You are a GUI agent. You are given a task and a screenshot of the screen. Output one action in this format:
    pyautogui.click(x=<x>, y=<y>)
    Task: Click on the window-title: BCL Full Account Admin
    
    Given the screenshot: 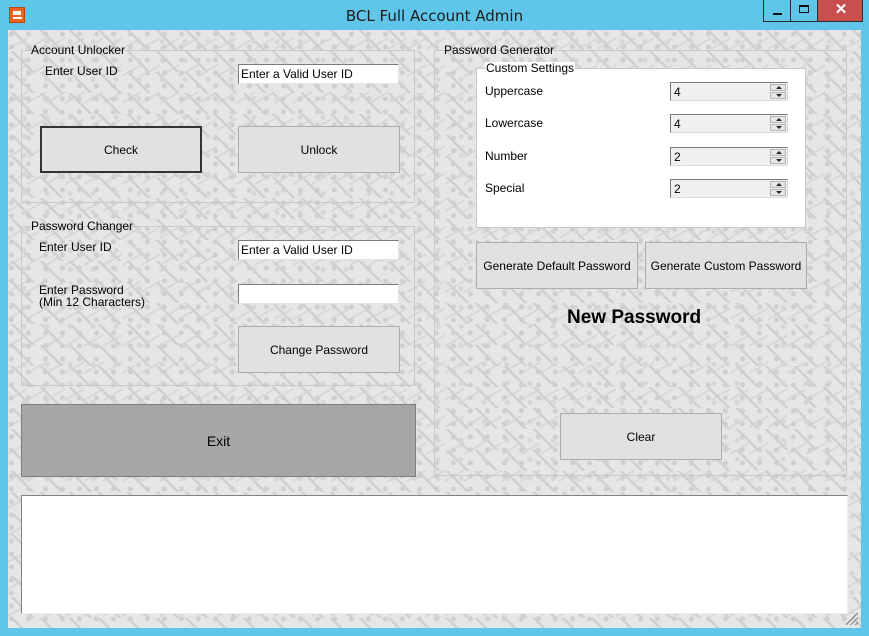 What is the action you would take?
    pyautogui.click(x=434, y=16)
    